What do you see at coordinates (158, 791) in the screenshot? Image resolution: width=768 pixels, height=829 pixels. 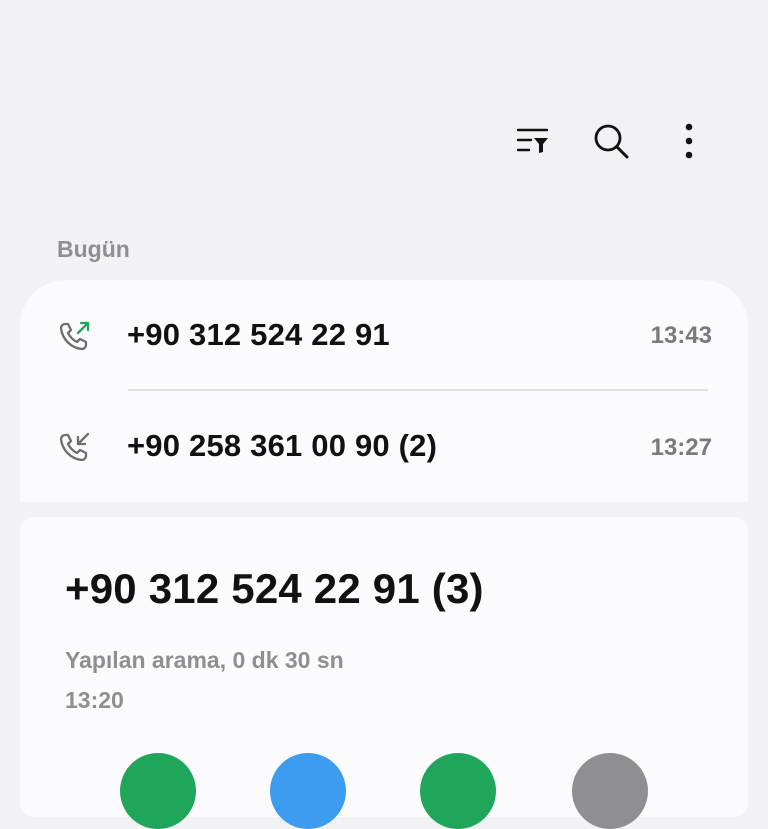 I see `call-button` at bounding box center [158, 791].